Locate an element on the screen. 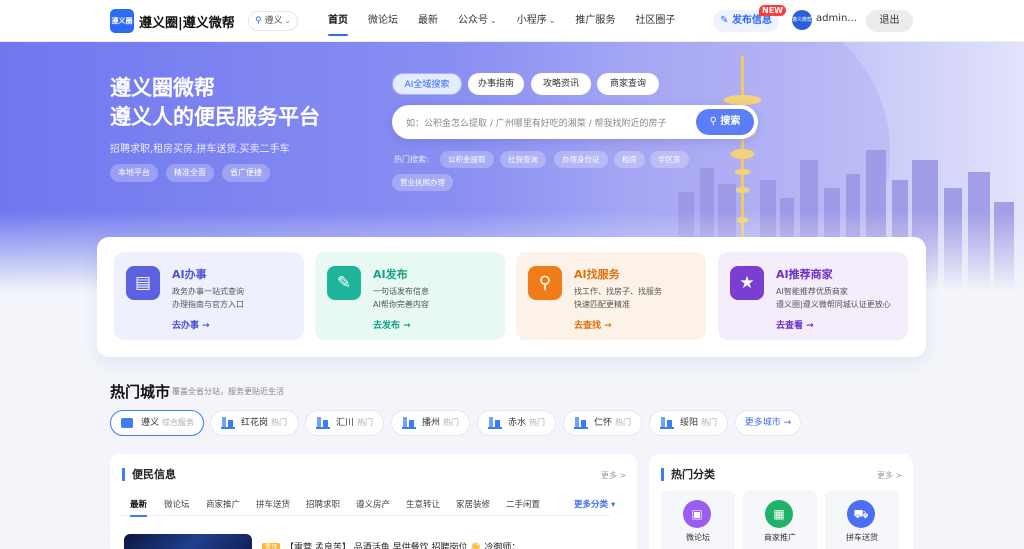 This screenshot has height=549, width=1024. city-name: 仁怀 is located at coordinates (603, 423).